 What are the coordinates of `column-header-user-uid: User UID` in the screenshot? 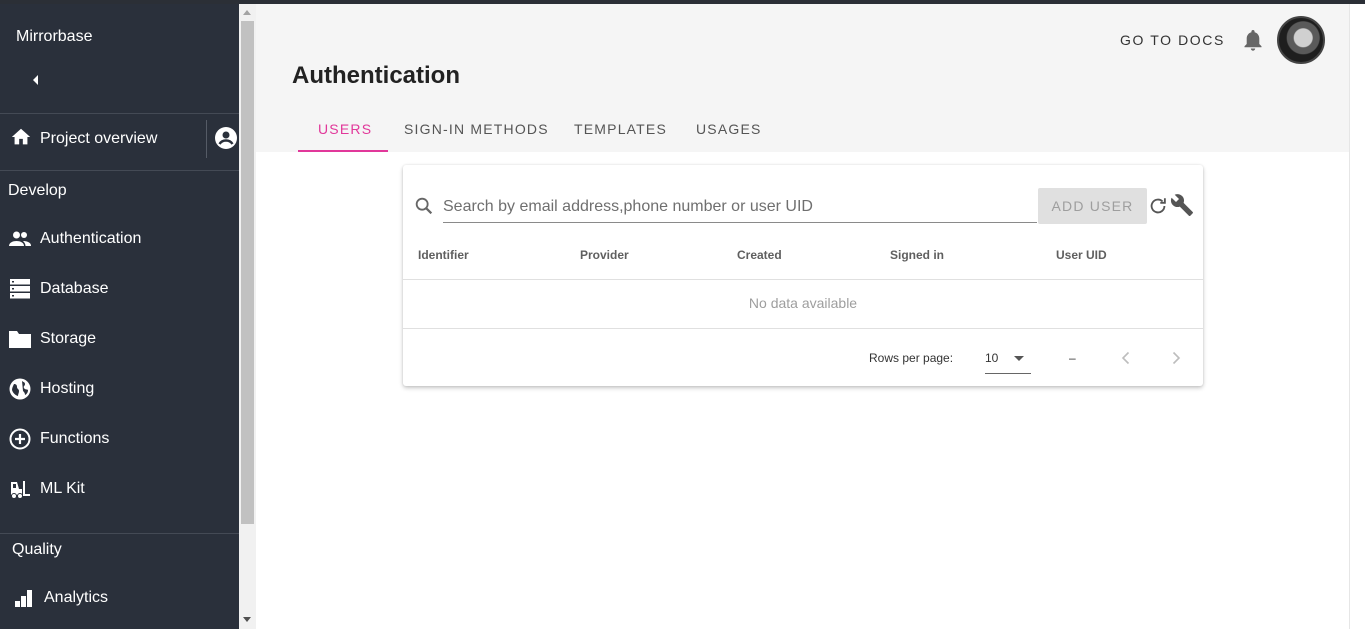 It's located at (1081, 255).